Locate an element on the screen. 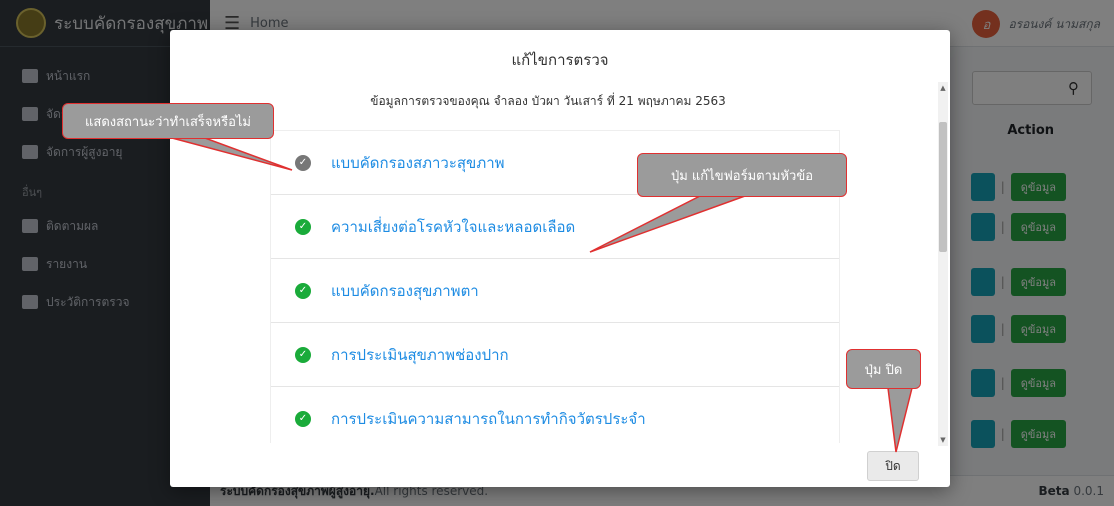  list-item: ✓ ความเสี่ยงต่อโรคหัวใจและหลอดเลือด is located at coordinates (555, 227).